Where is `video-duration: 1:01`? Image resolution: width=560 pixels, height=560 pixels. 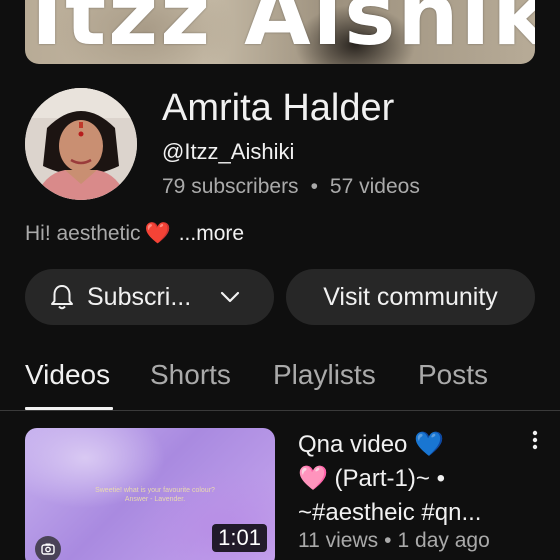
video-duration: 1:01 is located at coordinates (239, 538).